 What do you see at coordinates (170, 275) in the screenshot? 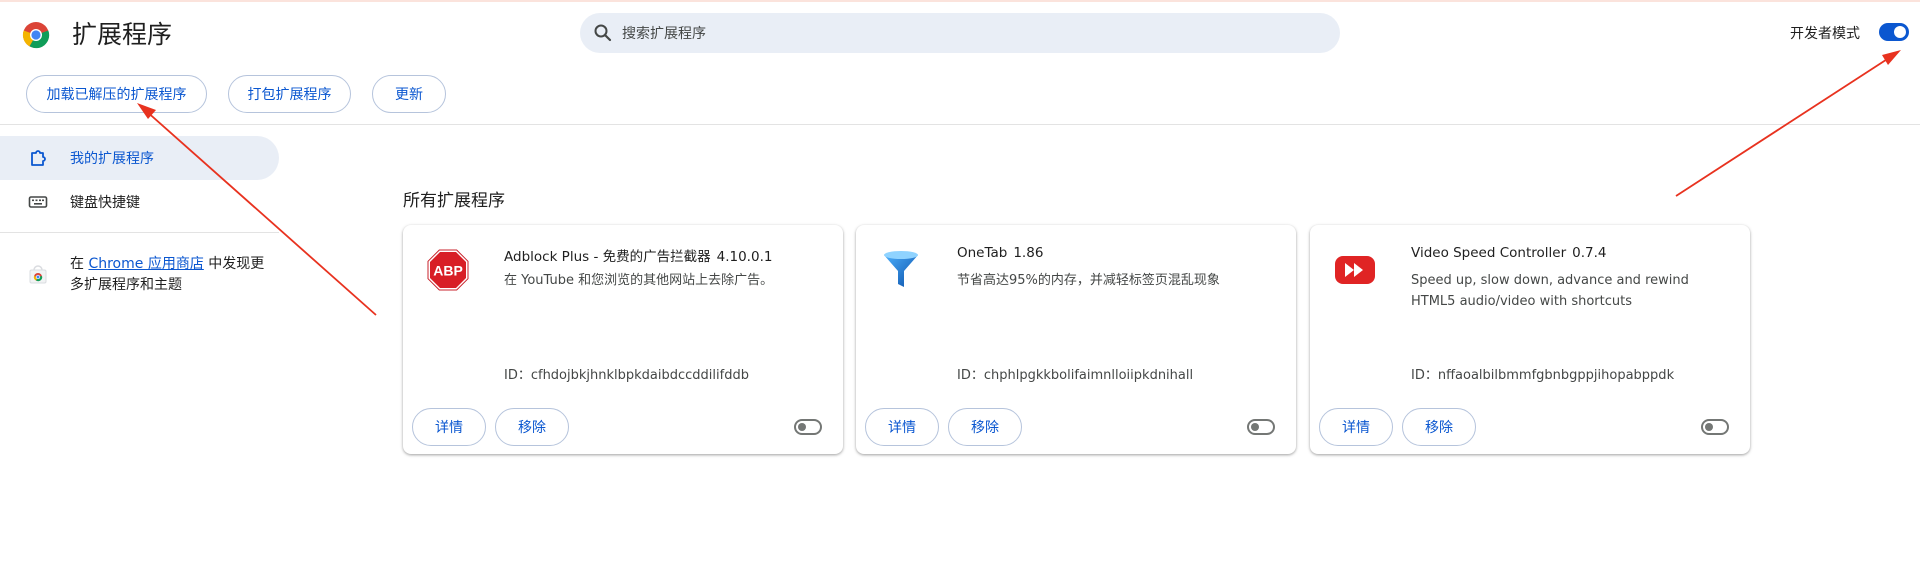
I see `web-store-promo: 在 Chrome 应用商店 中发现更多扩展程序和主题` at bounding box center [170, 275].